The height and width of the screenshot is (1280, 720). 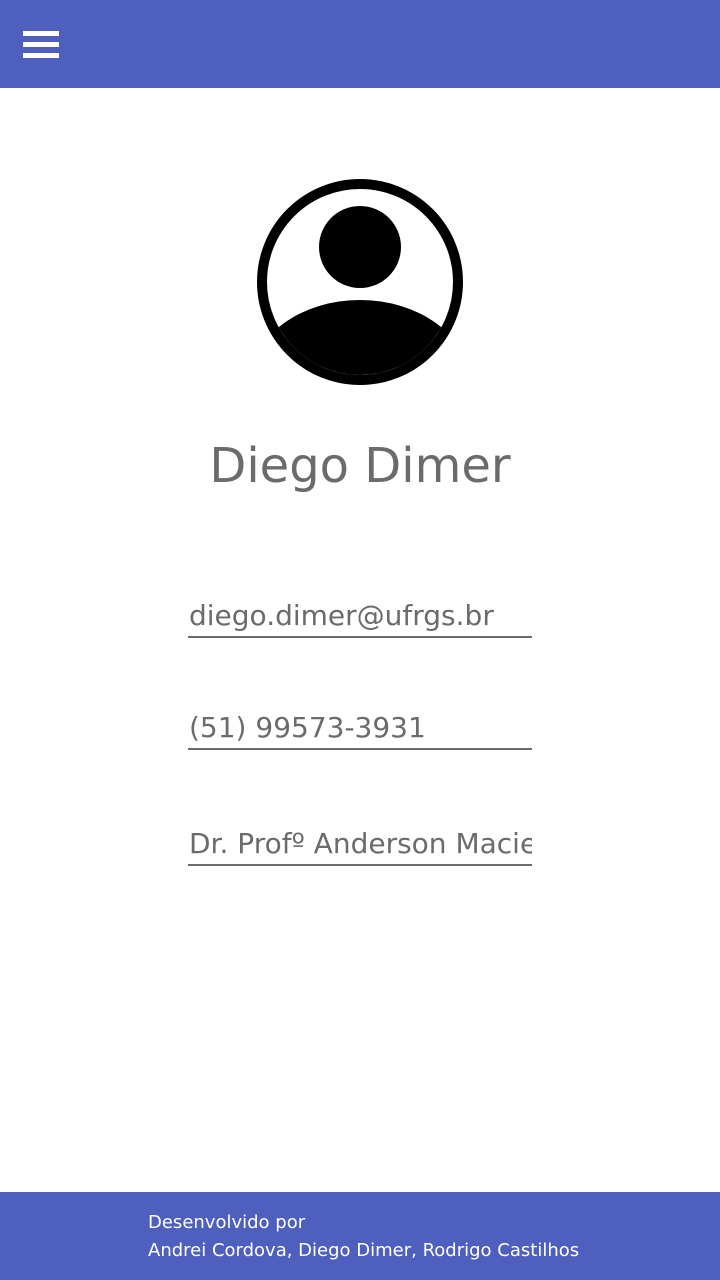 What do you see at coordinates (360, 844) in the screenshot?
I see `advisor-field` at bounding box center [360, 844].